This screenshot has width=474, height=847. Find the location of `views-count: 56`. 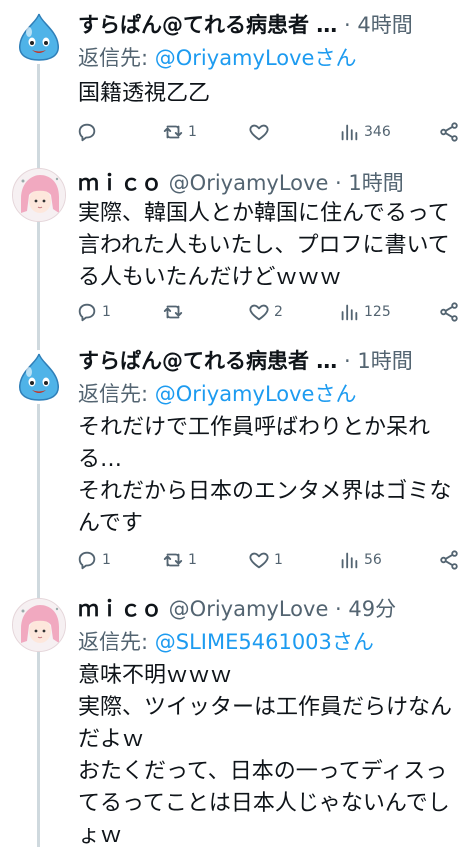

views-count: 56 is located at coordinates (373, 560).